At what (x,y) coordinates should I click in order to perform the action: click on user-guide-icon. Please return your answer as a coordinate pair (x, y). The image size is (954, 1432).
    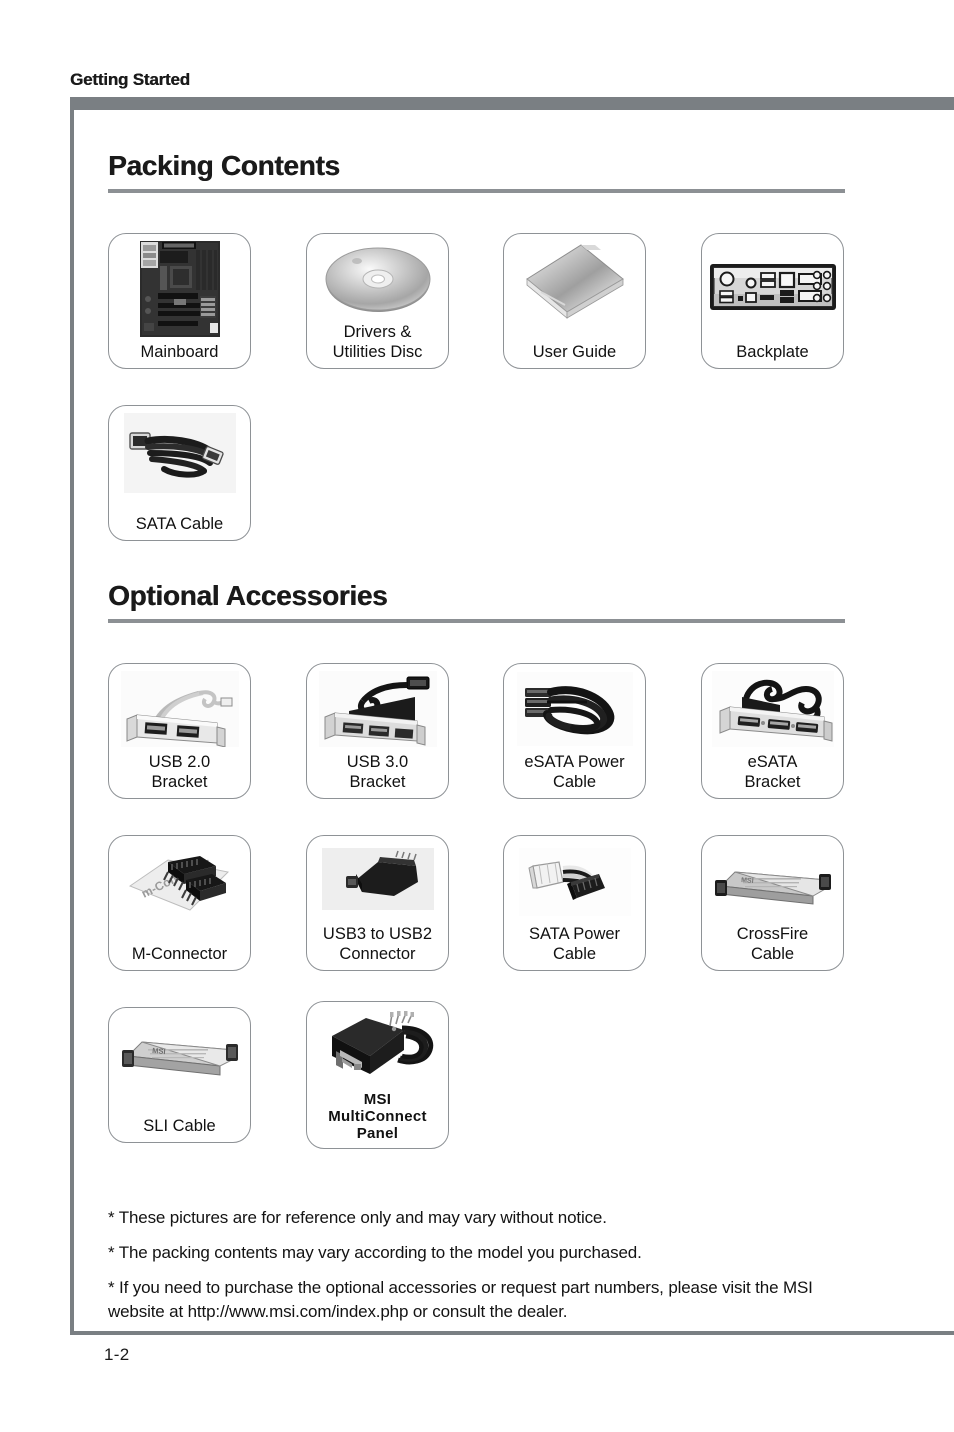
    Looking at the image, I should click on (575, 282).